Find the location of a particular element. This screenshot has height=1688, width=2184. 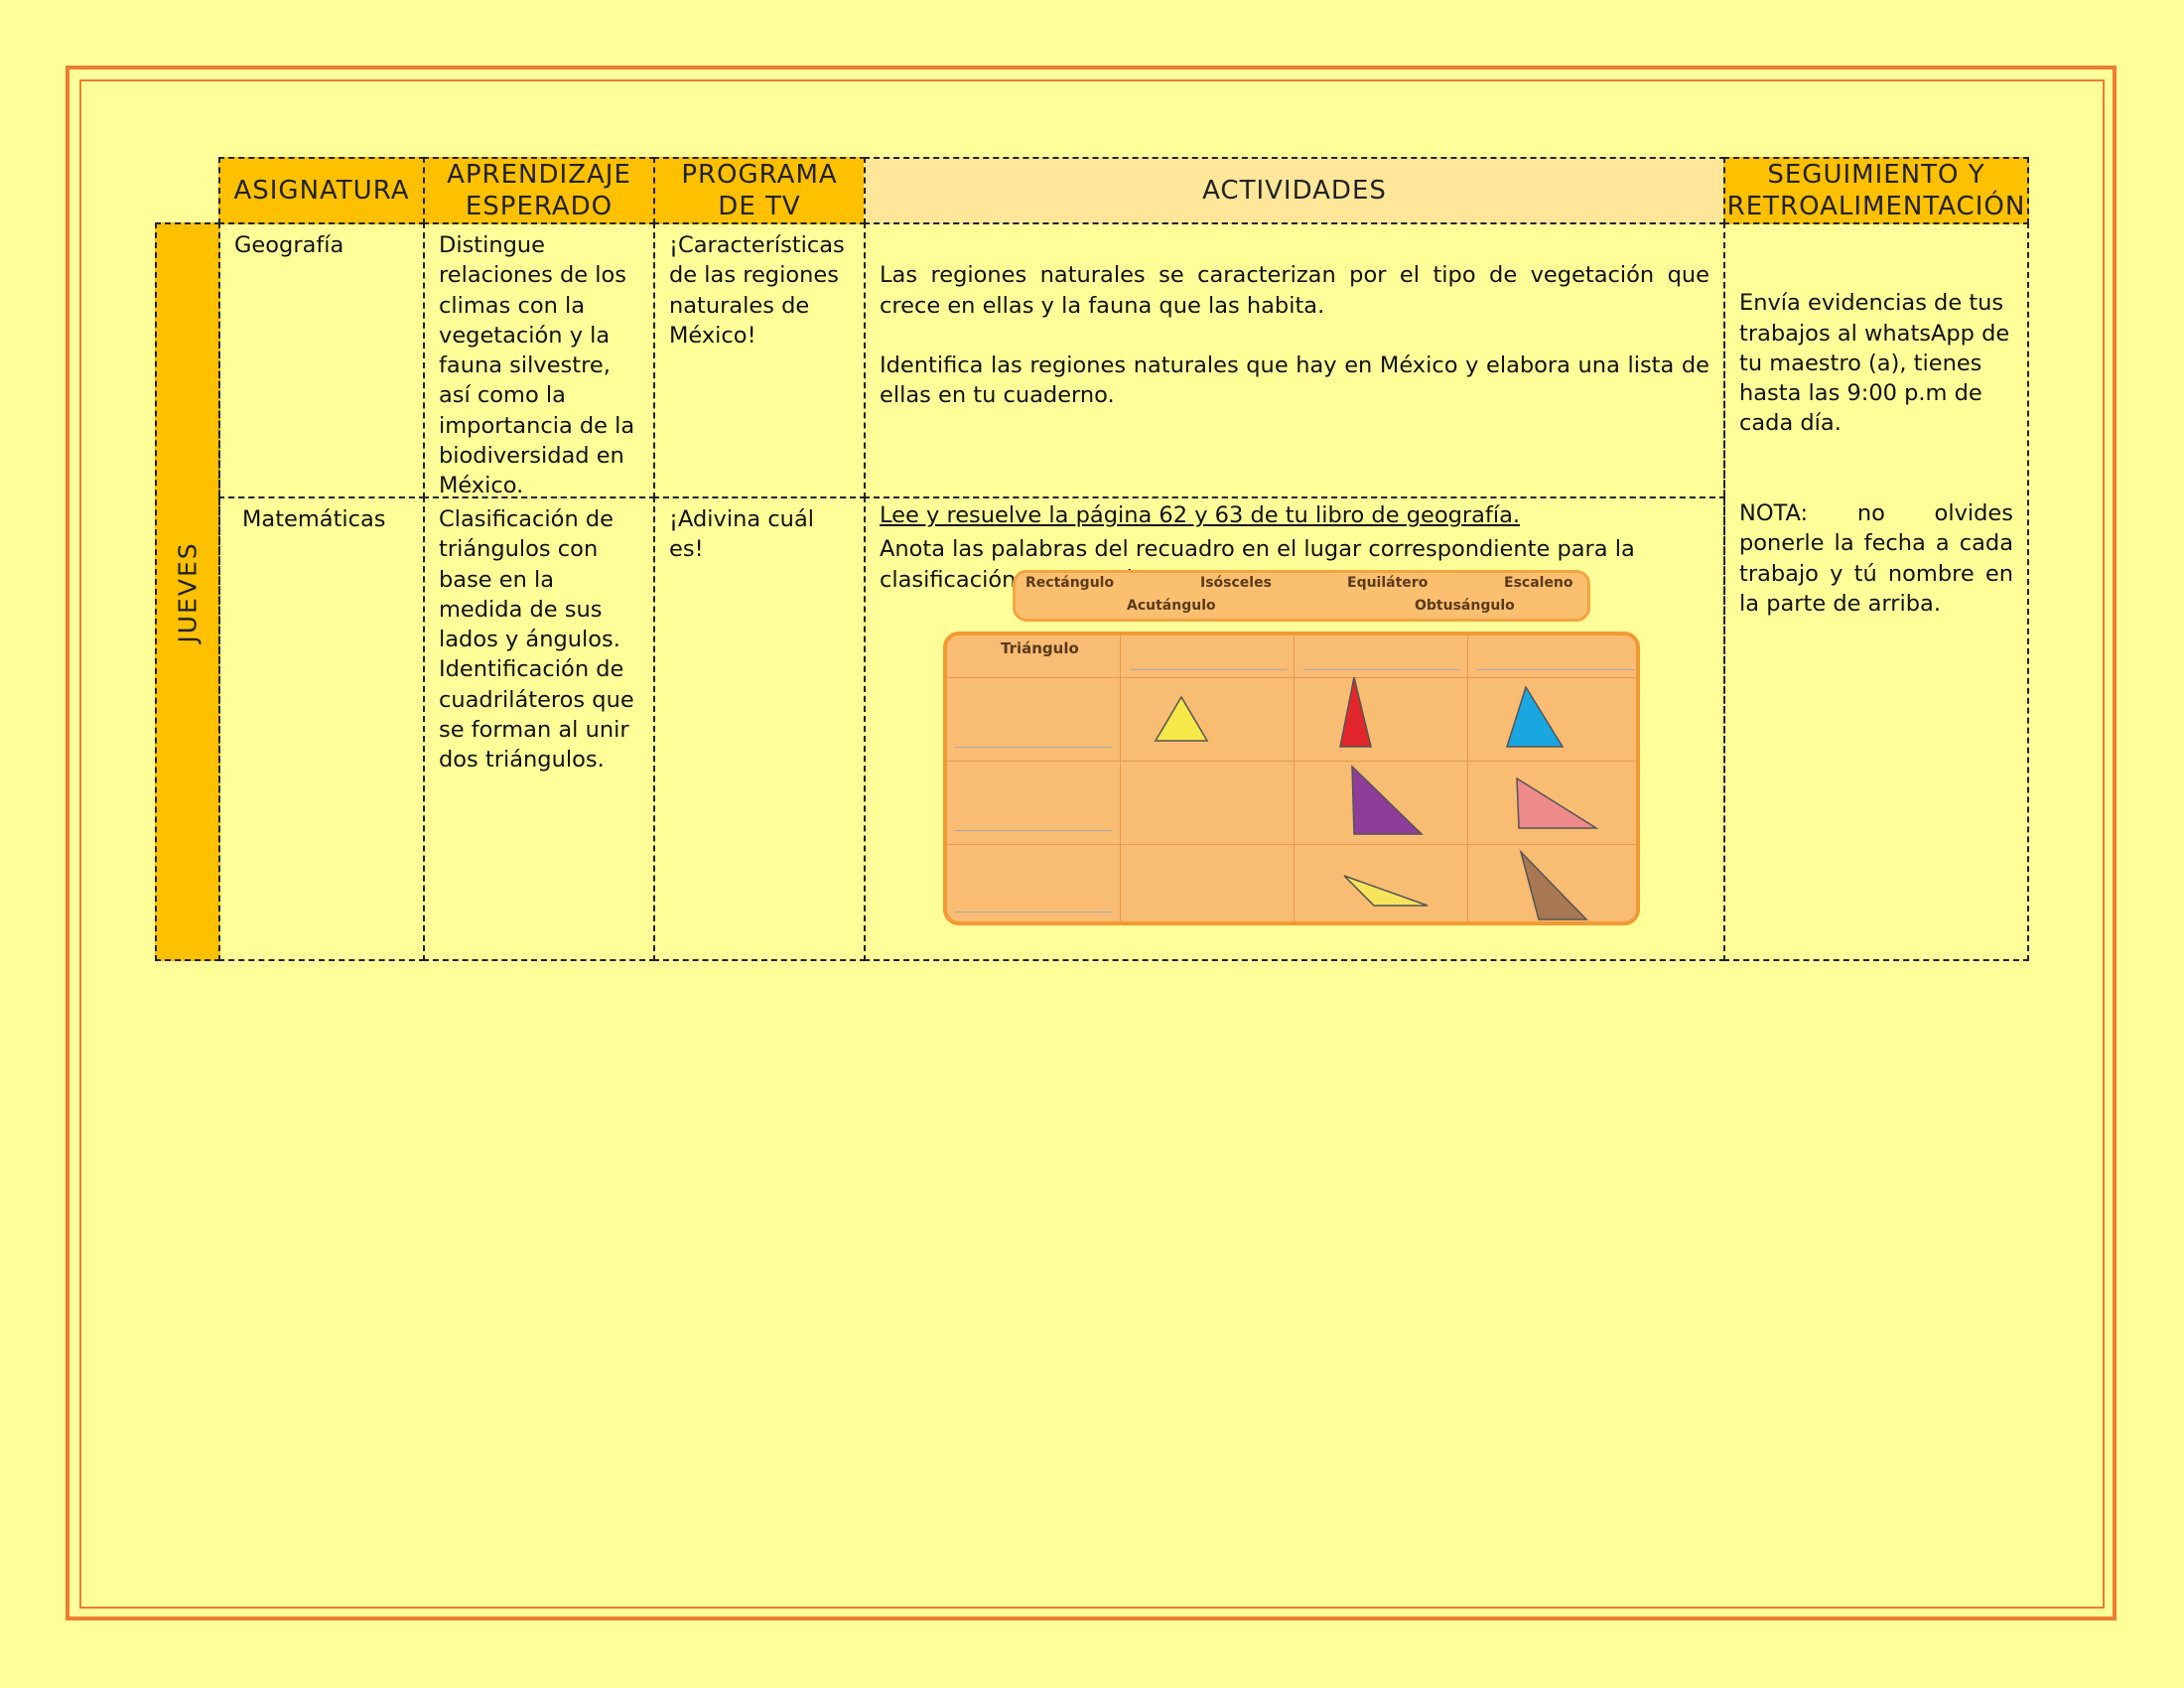

triangle-blue is located at coordinates (1535, 716).